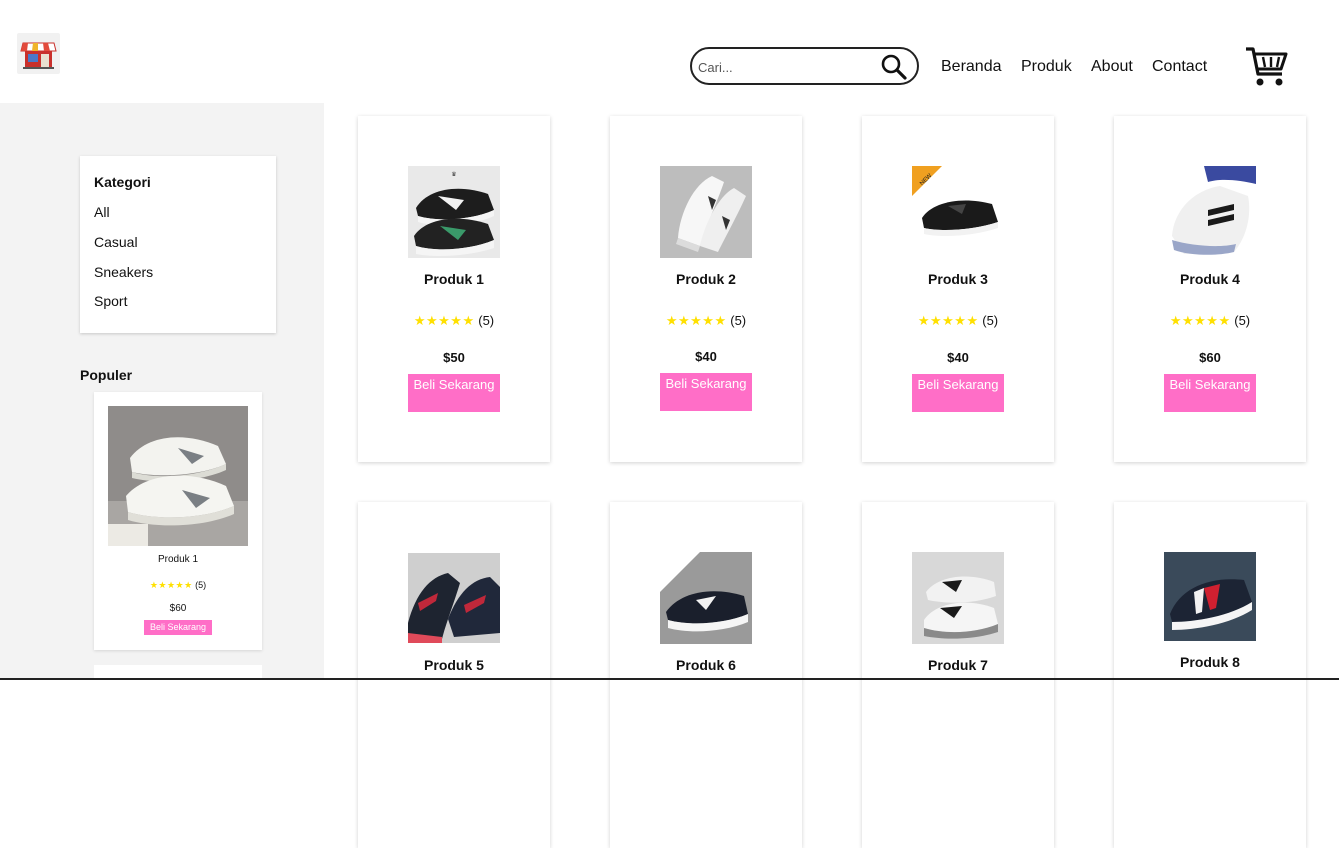  I want to click on product-card: Produk 6, so click(706, 675).